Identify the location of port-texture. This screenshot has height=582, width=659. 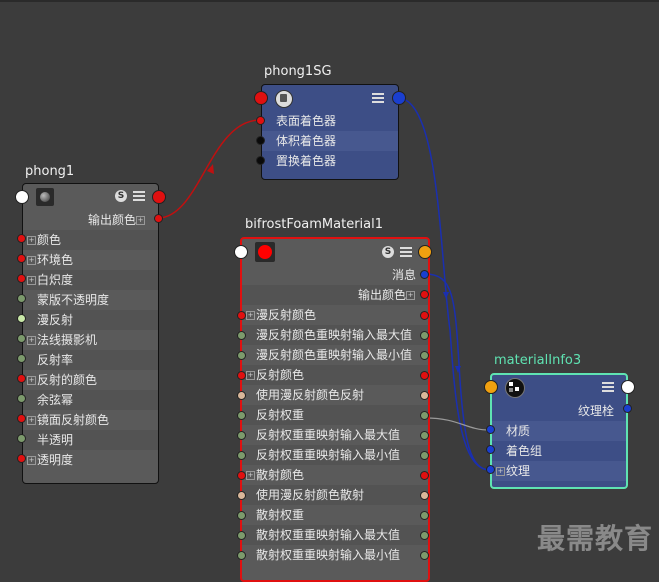
(490, 469).